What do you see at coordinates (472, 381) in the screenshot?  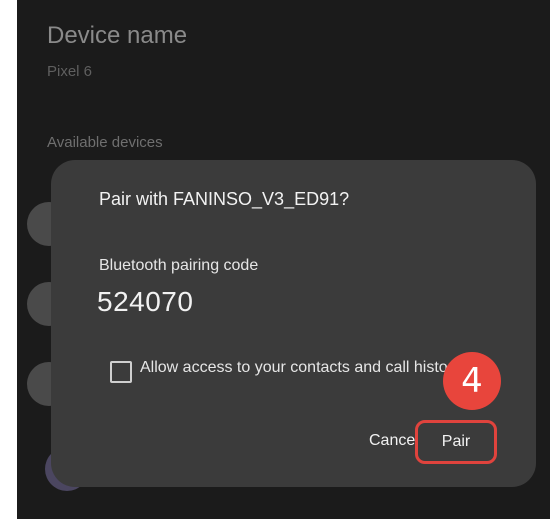 I see `step-number-badge: 4` at bounding box center [472, 381].